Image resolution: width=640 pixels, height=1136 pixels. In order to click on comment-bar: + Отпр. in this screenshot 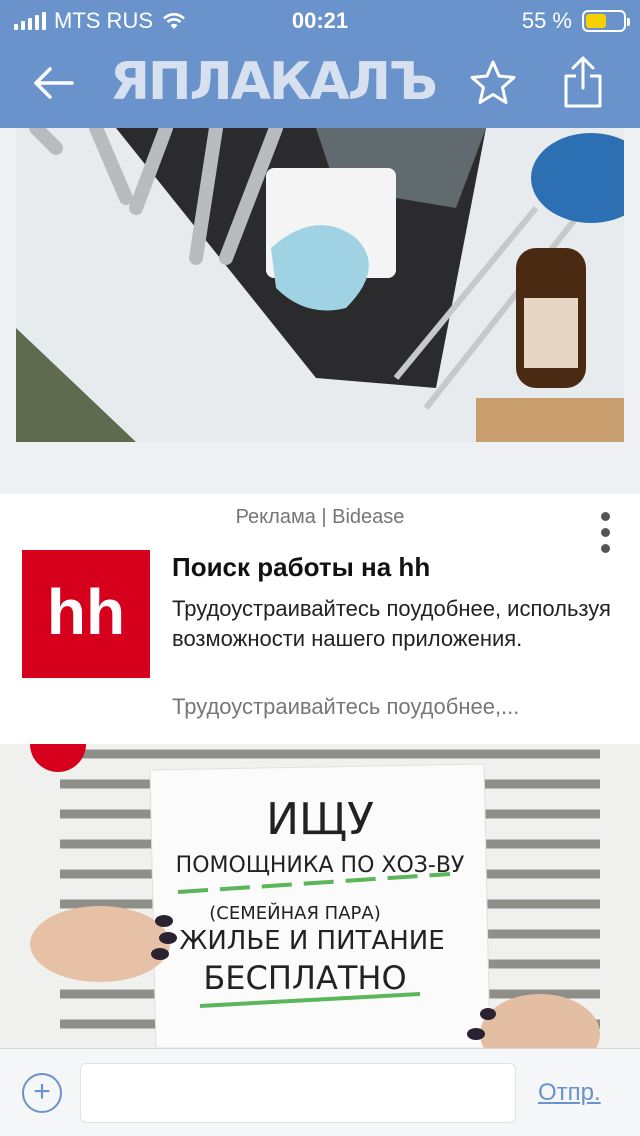, I will do `click(320, 1092)`.